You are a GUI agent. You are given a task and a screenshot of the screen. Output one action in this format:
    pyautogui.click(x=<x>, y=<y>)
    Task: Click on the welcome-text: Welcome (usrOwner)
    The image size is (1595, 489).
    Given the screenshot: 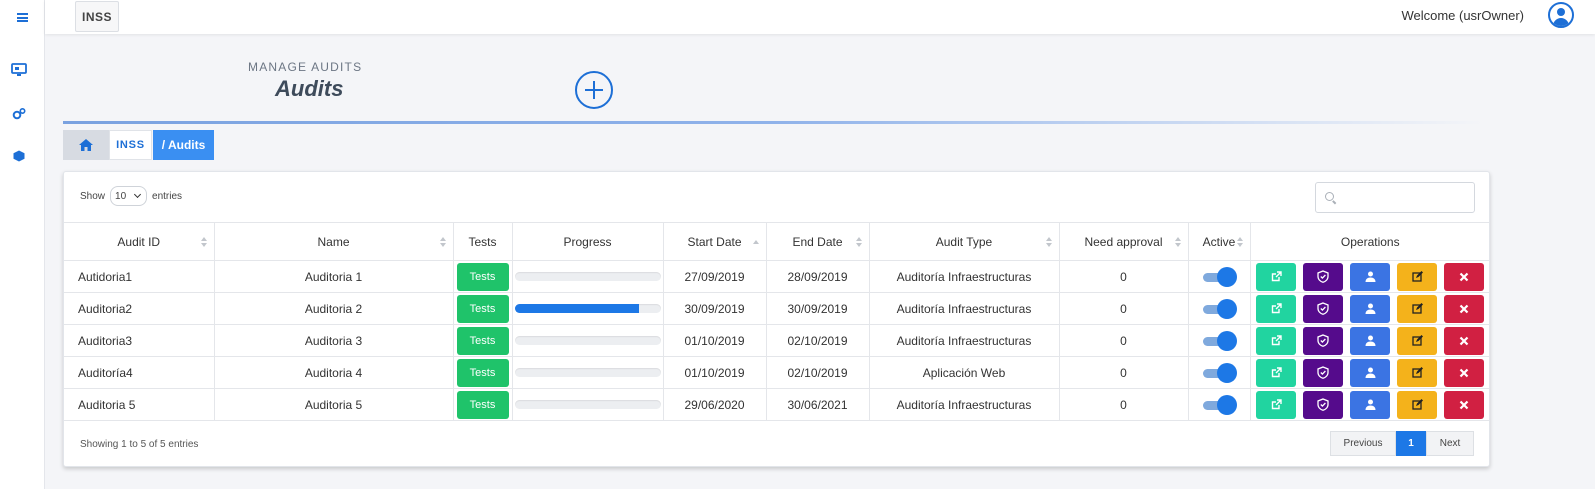 What is the action you would take?
    pyautogui.click(x=1462, y=15)
    